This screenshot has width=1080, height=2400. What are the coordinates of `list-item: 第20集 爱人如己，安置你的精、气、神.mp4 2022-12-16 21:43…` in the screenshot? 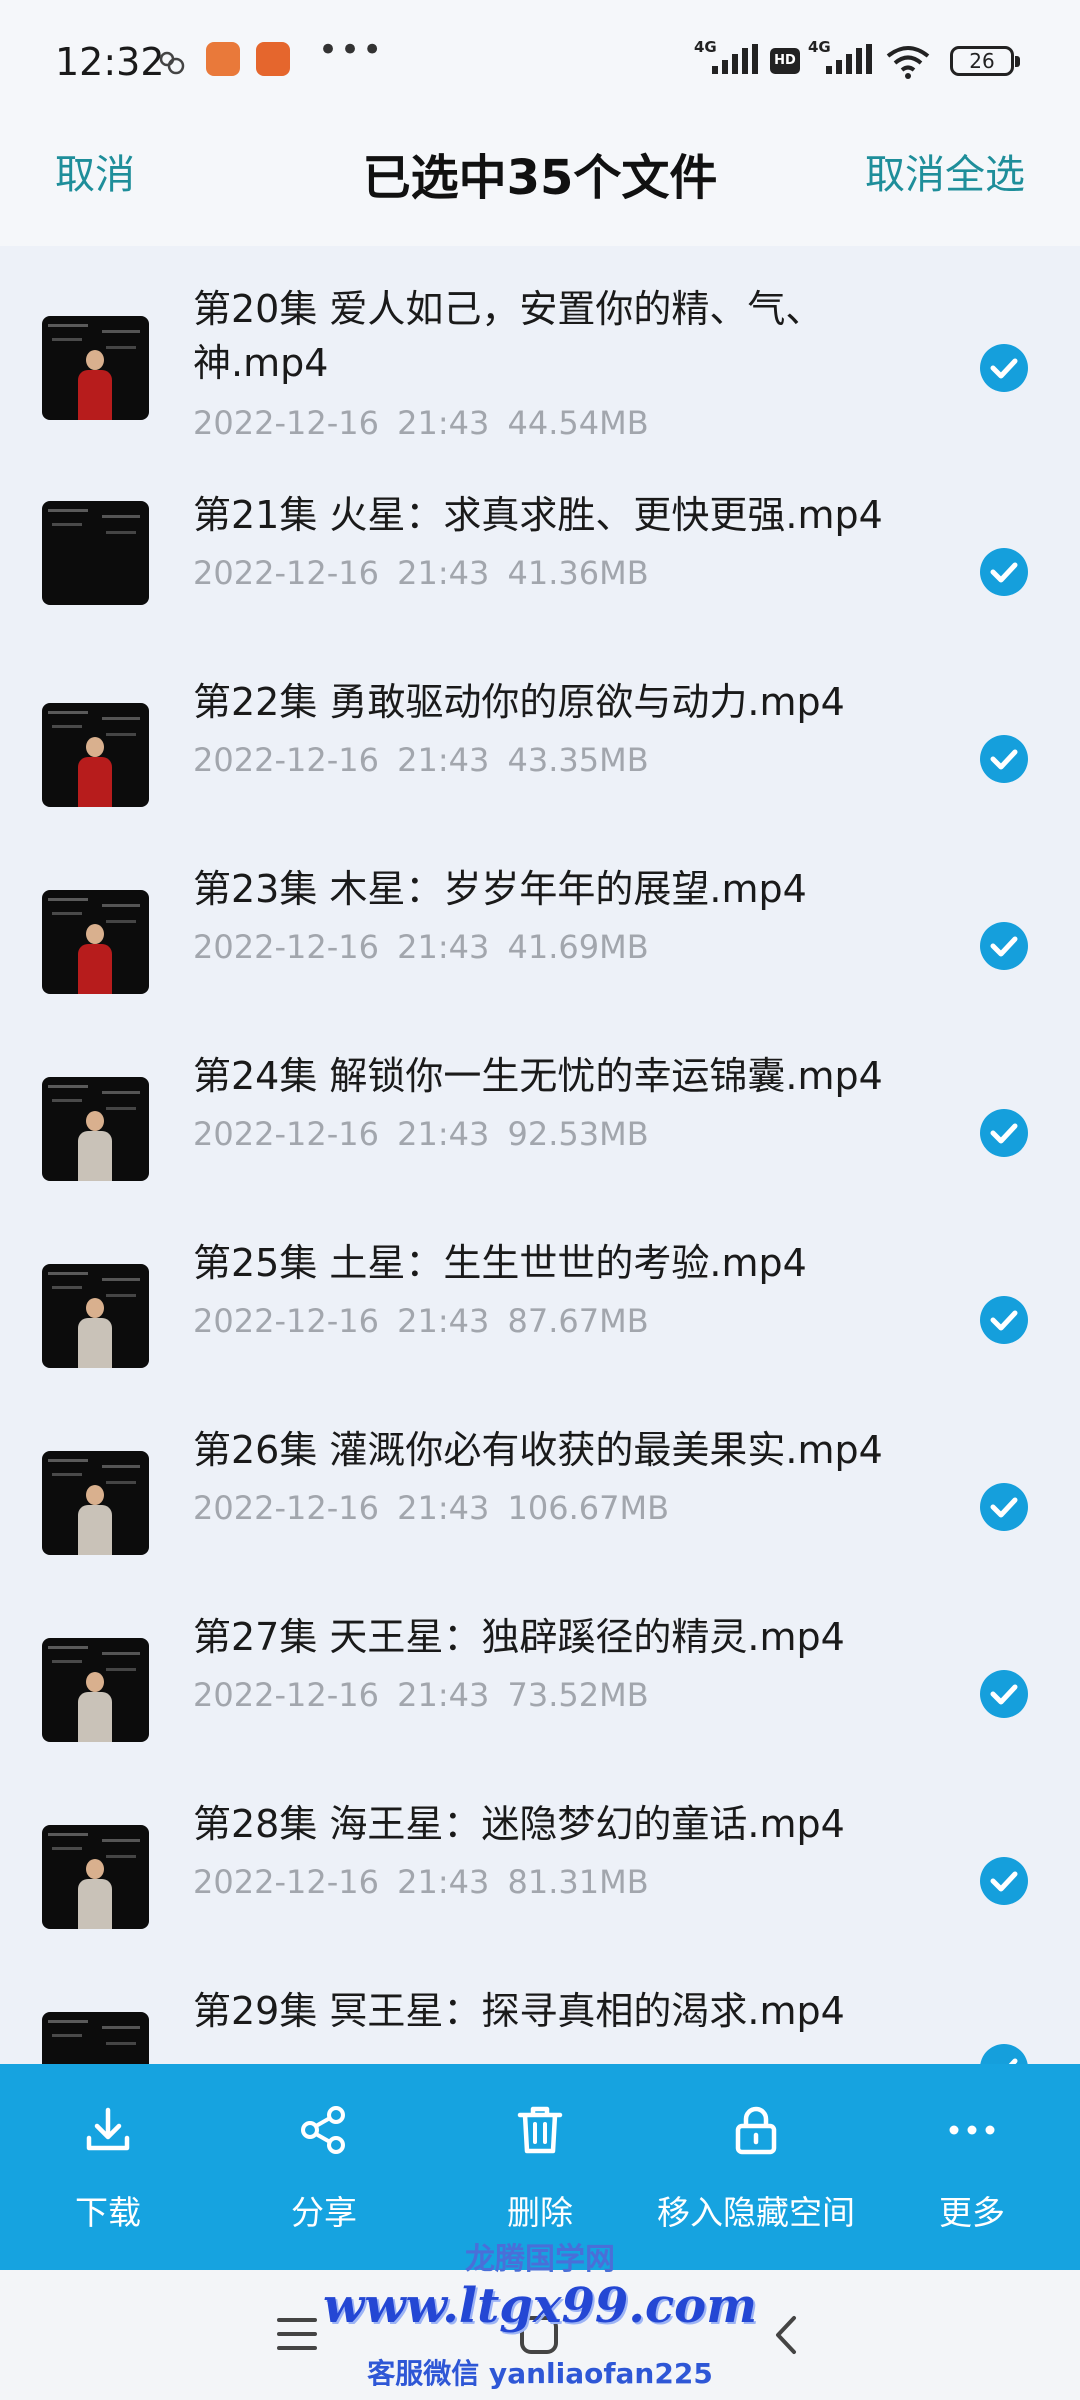 It's located at (540, 344).